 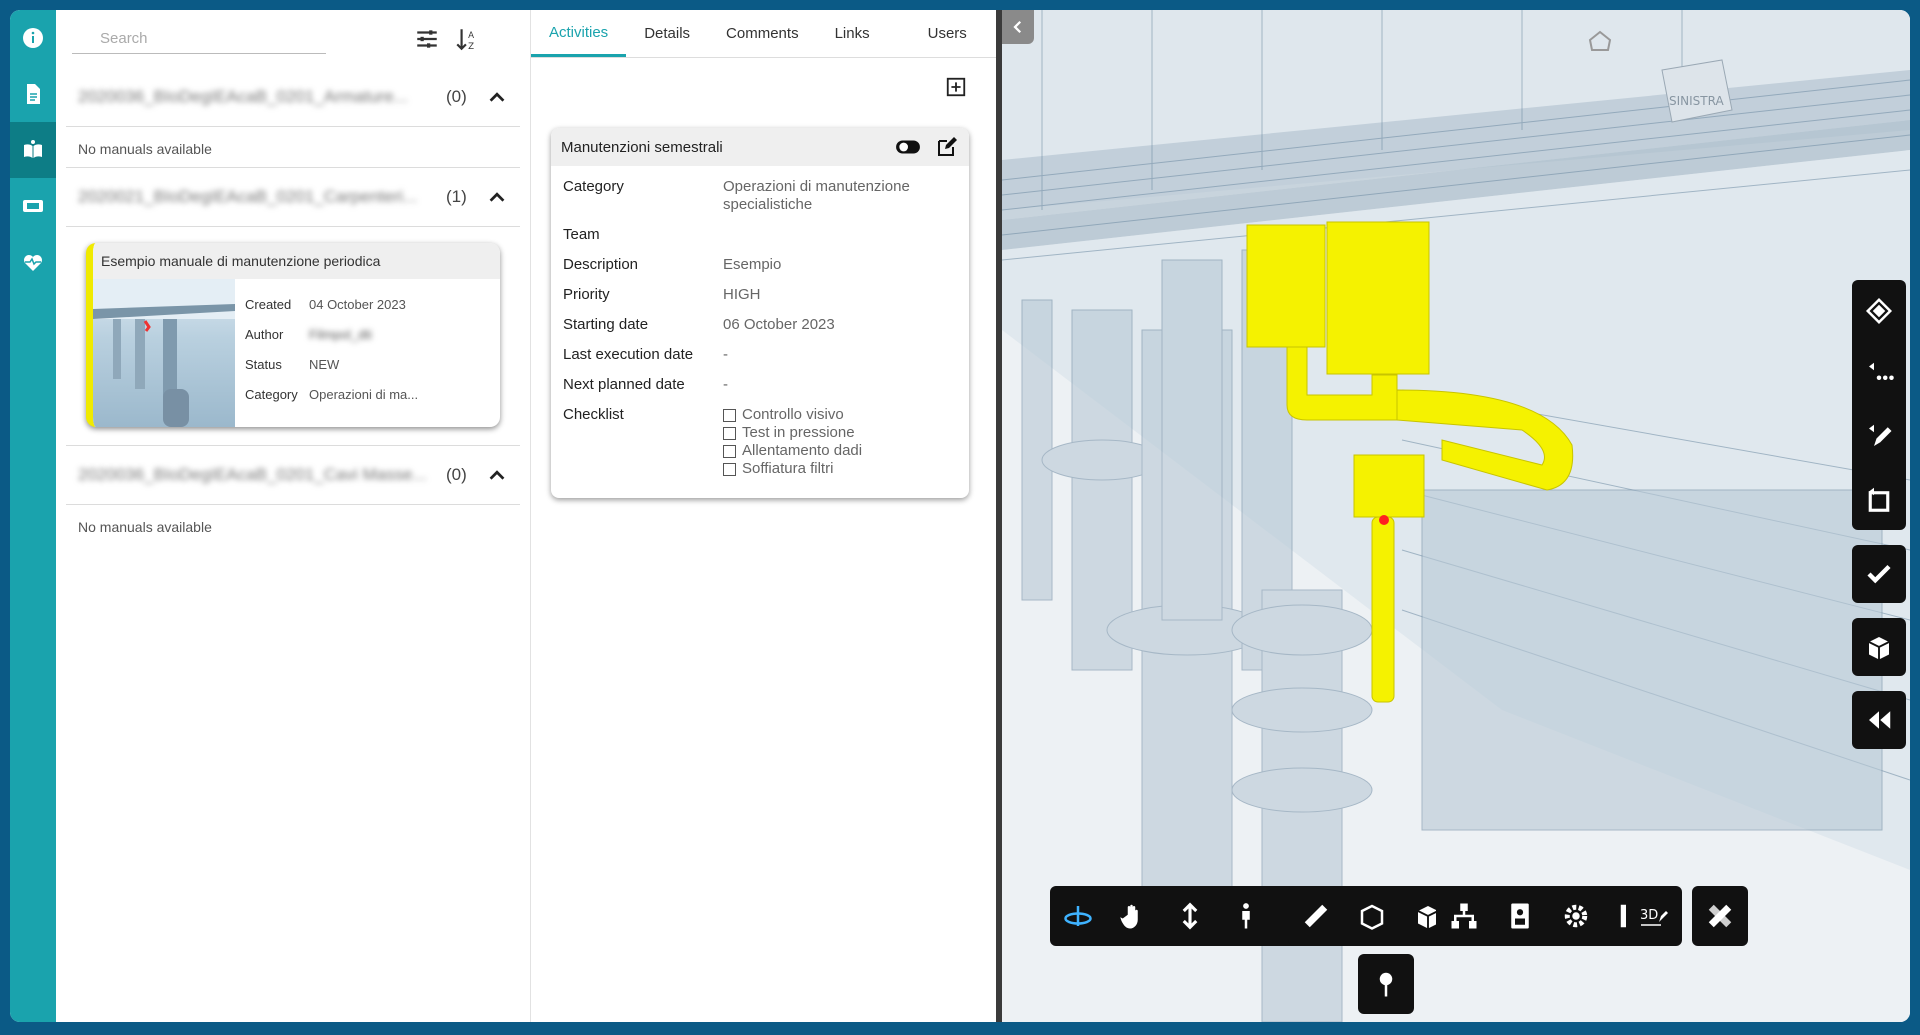 What do you see at coordinates (1129, 916) in the screenshot?
I see `hand-icon` at bounding box center [1129, 916].